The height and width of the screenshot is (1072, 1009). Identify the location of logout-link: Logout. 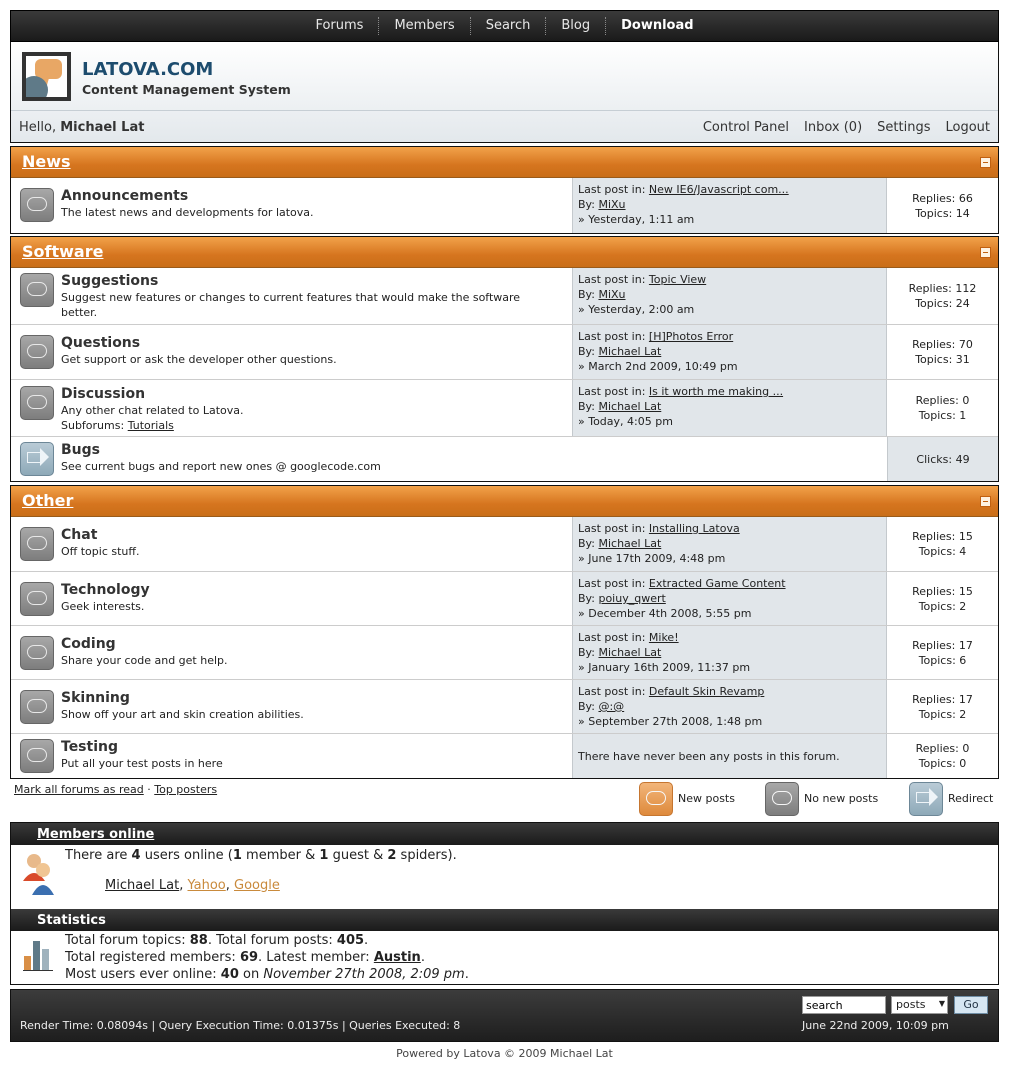
(967, 127).